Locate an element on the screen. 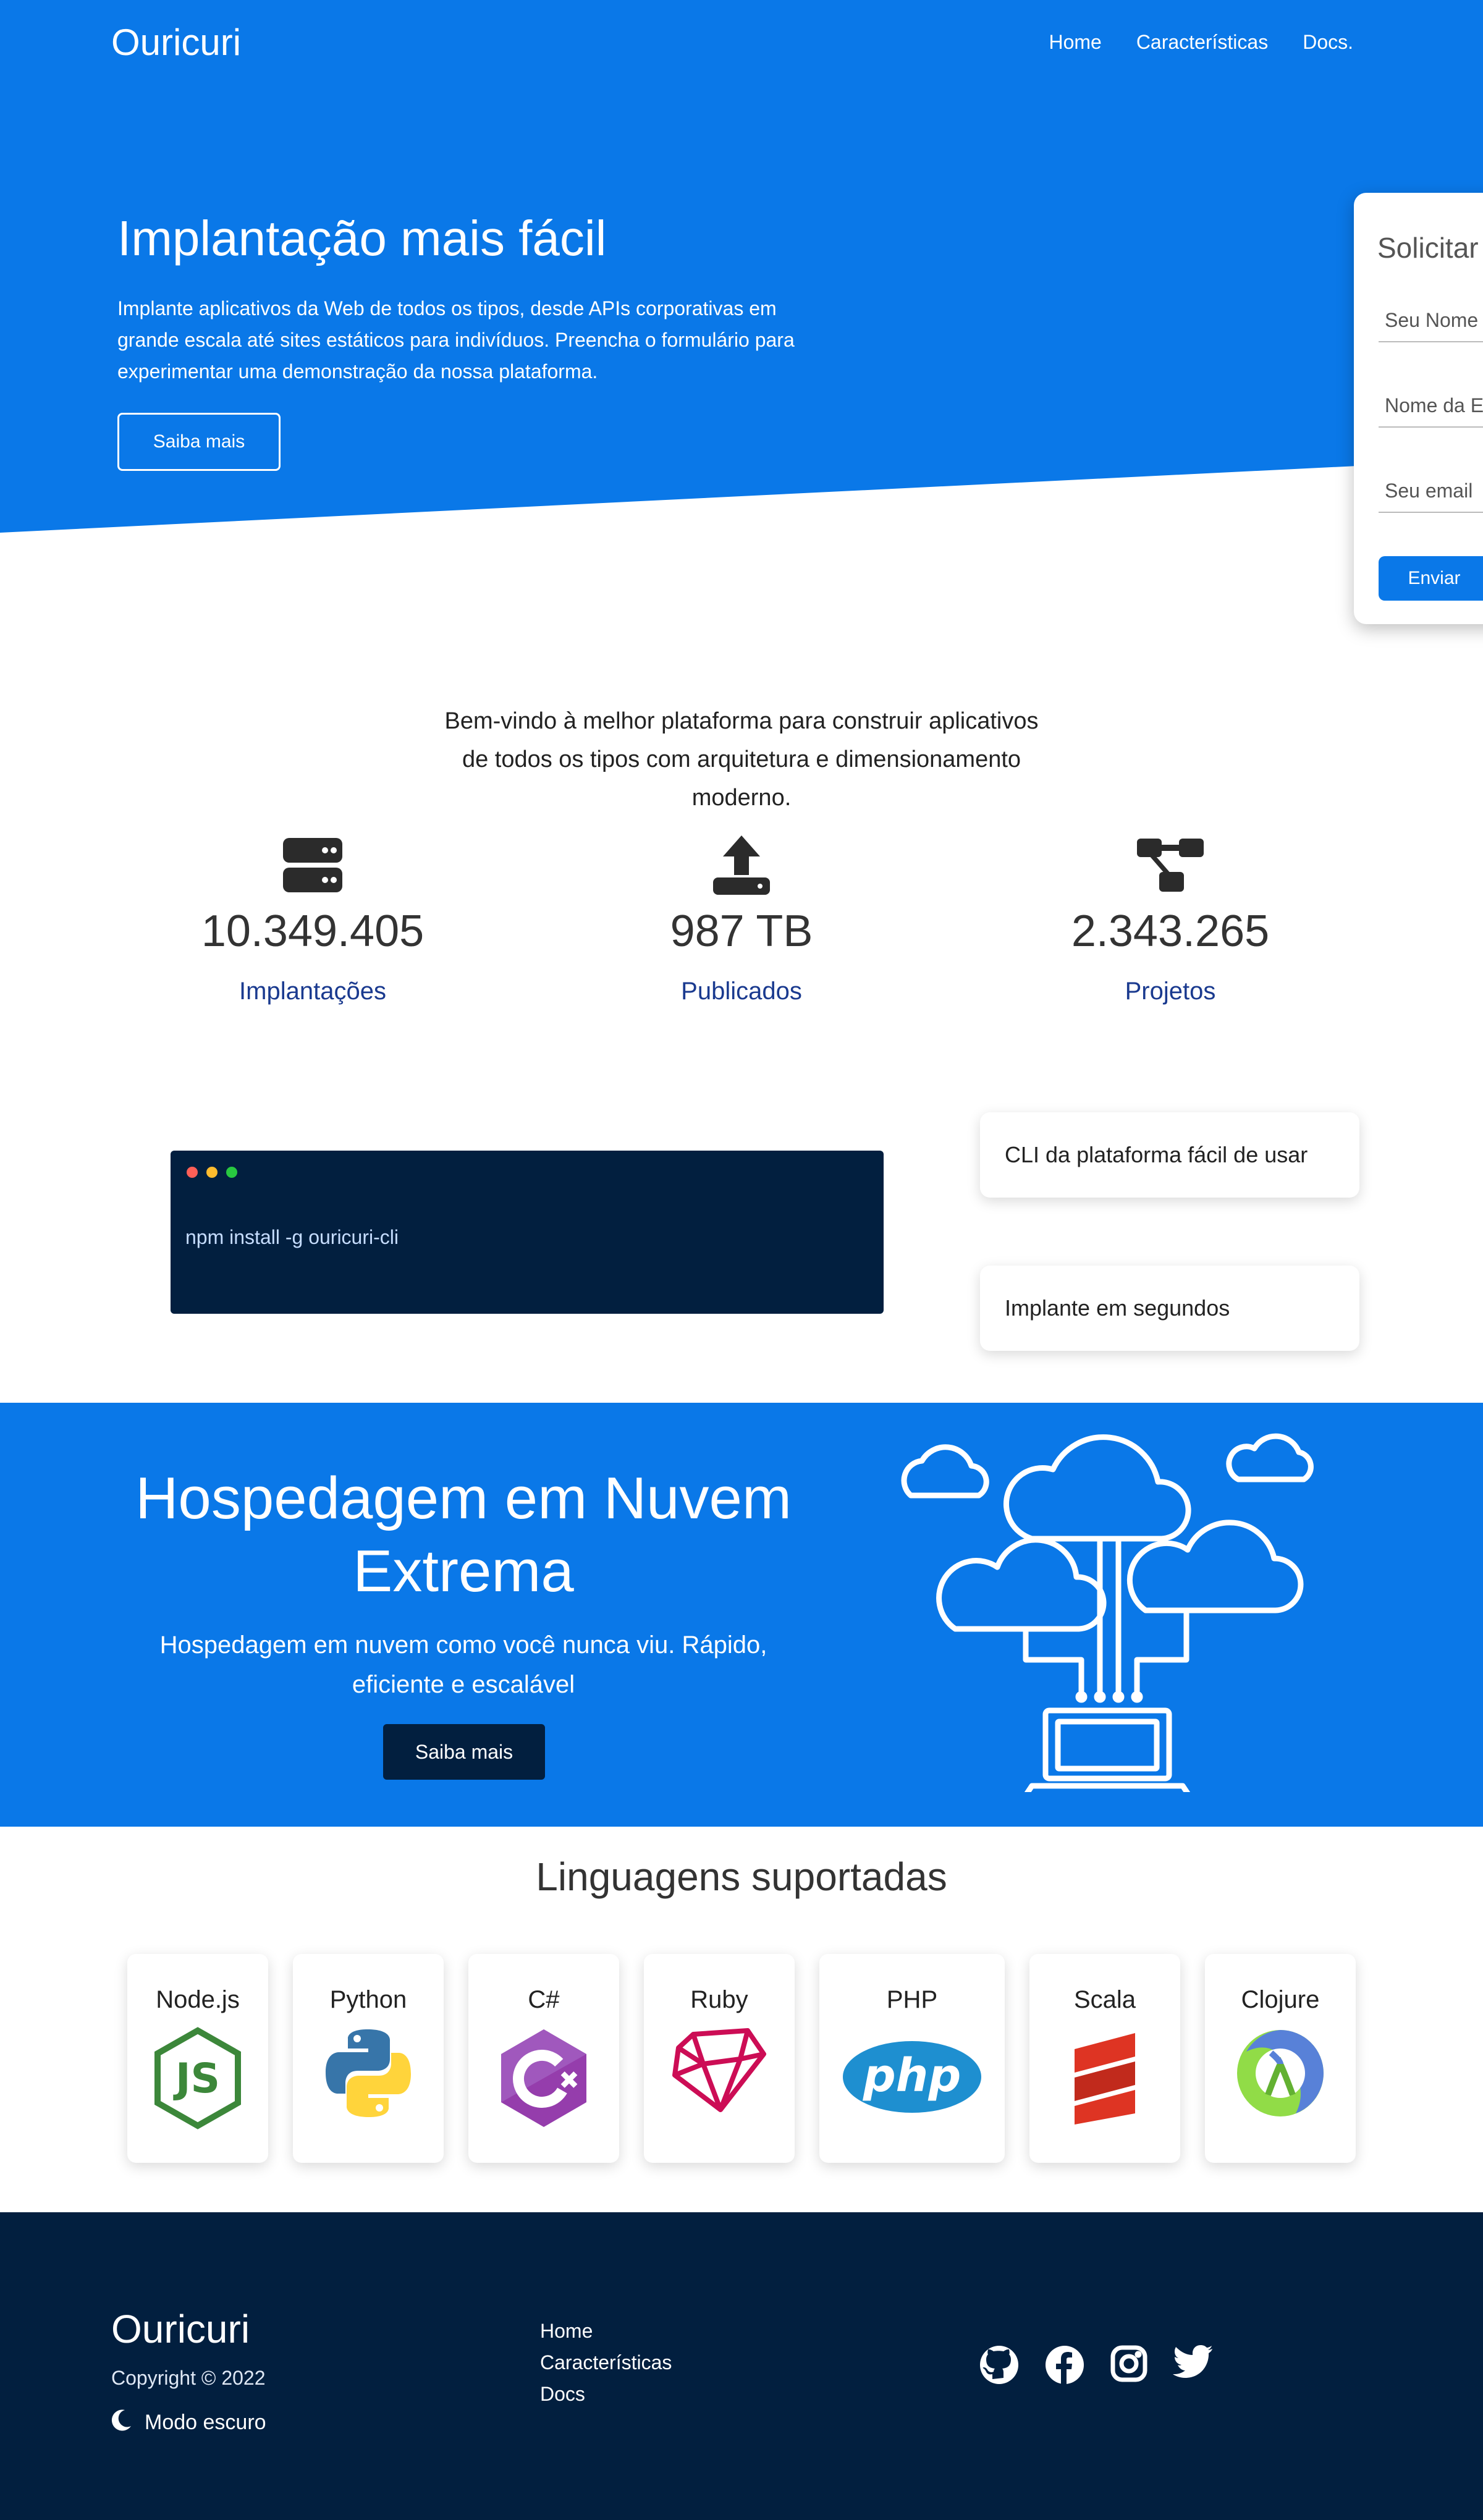  php-icon: php is located at coordinates (912, 2077).